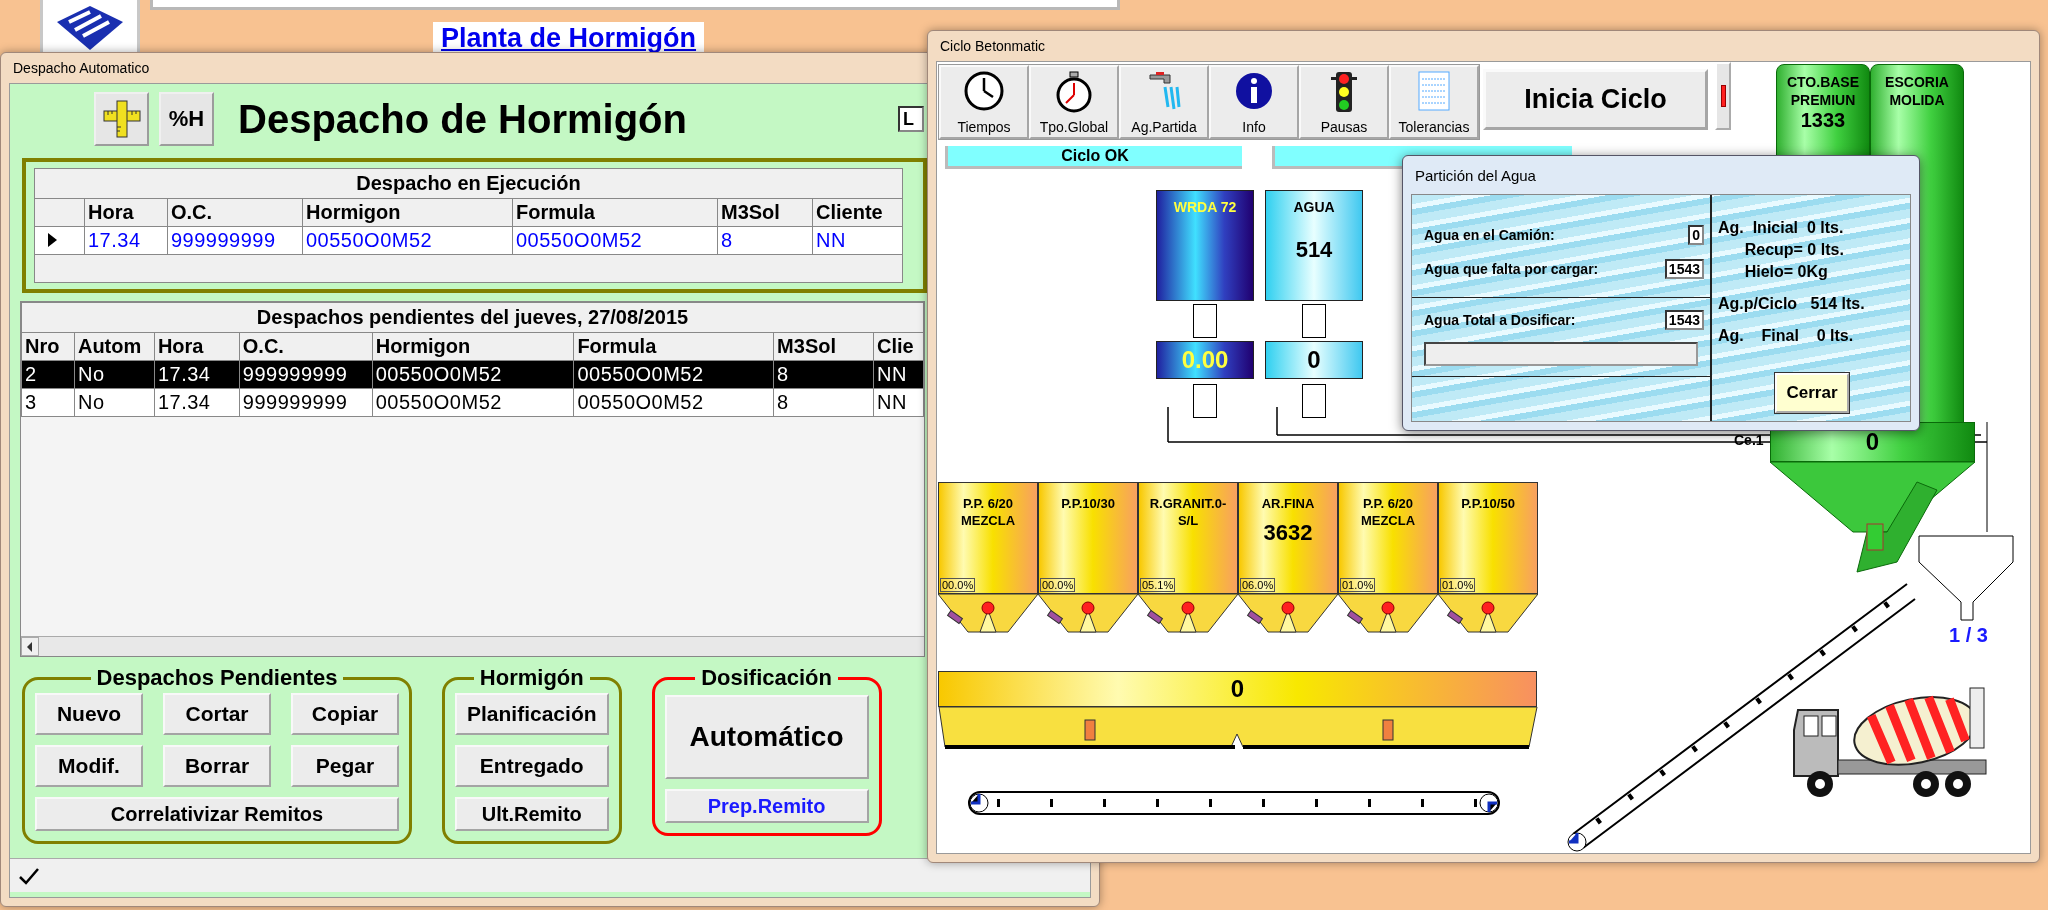 The width and height of the screenshot is (2048, 910). Describe the element at coordinates (993, 46) in the screenshot. I see `window-title: Ciclo Betonmatic` at that location.